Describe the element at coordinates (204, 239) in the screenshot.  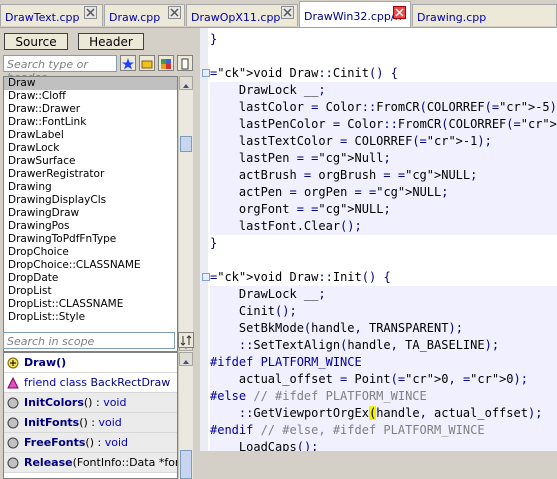
I see `editor-gutter` at that location.